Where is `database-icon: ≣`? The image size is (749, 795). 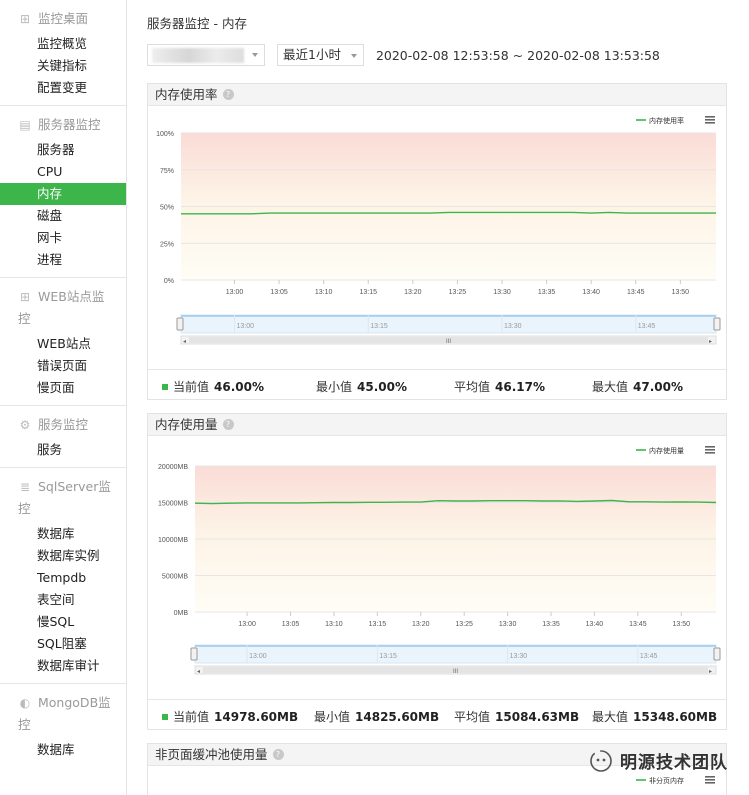
database-icon: ≣ is located at coordinates (25, 487).